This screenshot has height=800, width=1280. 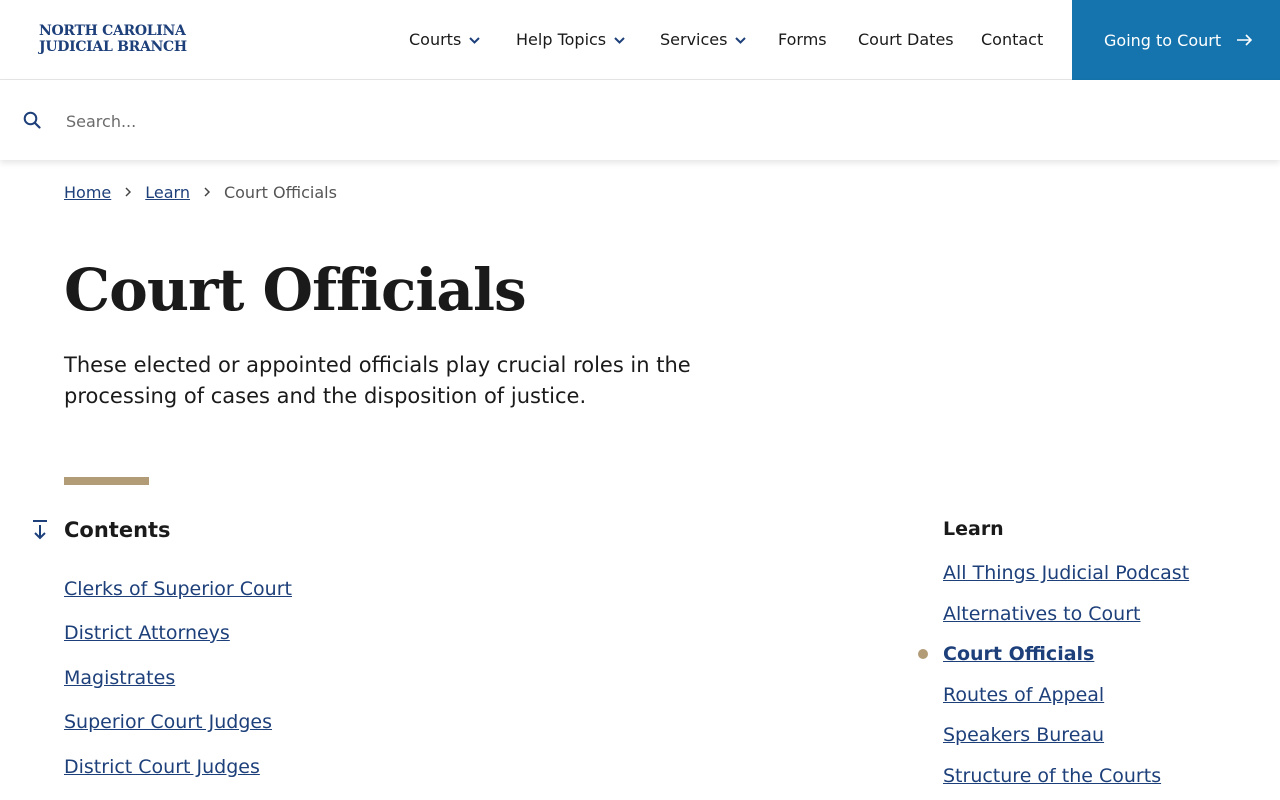 What do you see at coordinates (923, 654) in the screenshot?
I see `active-indicator-dot` at bounding box center [923, 654].